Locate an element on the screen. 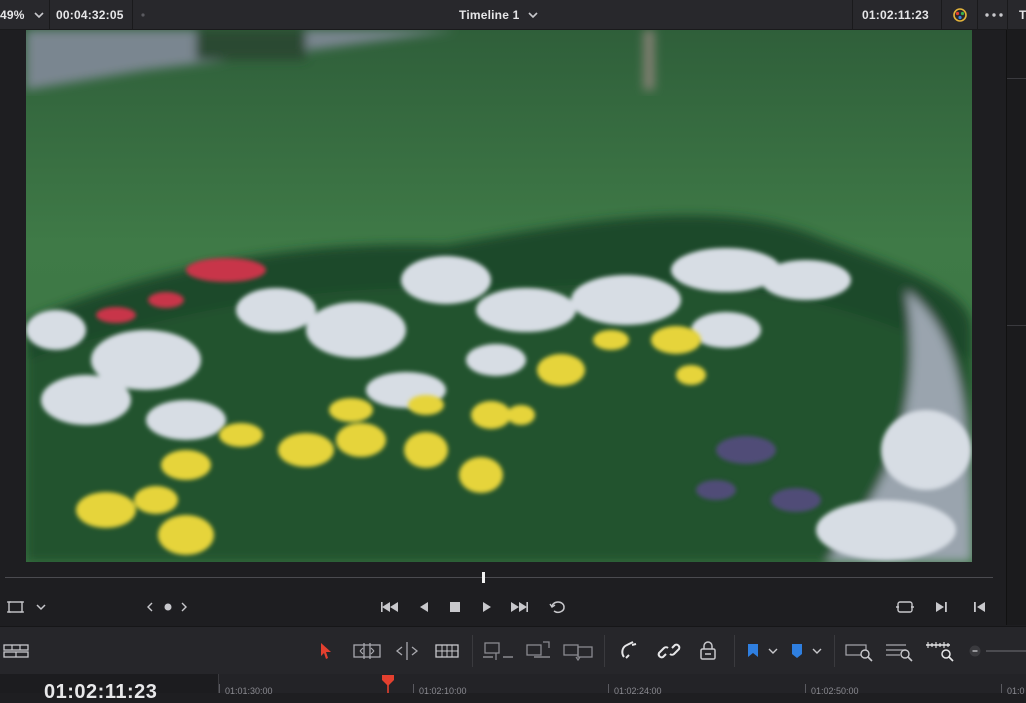 The width and height of the screenshot is (1026, 703). overwrite-clip-icon is located at coordinates (538, 651).